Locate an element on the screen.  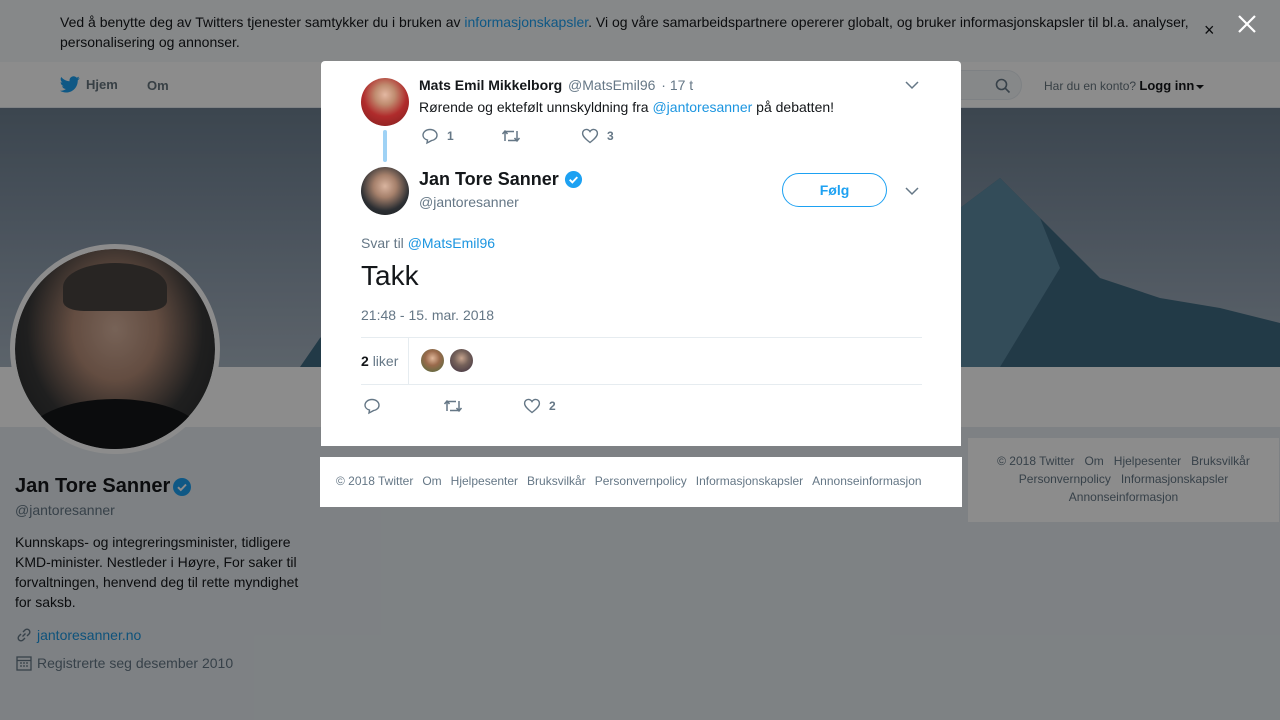
follow-button: Følg is located at coordinates (834, 190).